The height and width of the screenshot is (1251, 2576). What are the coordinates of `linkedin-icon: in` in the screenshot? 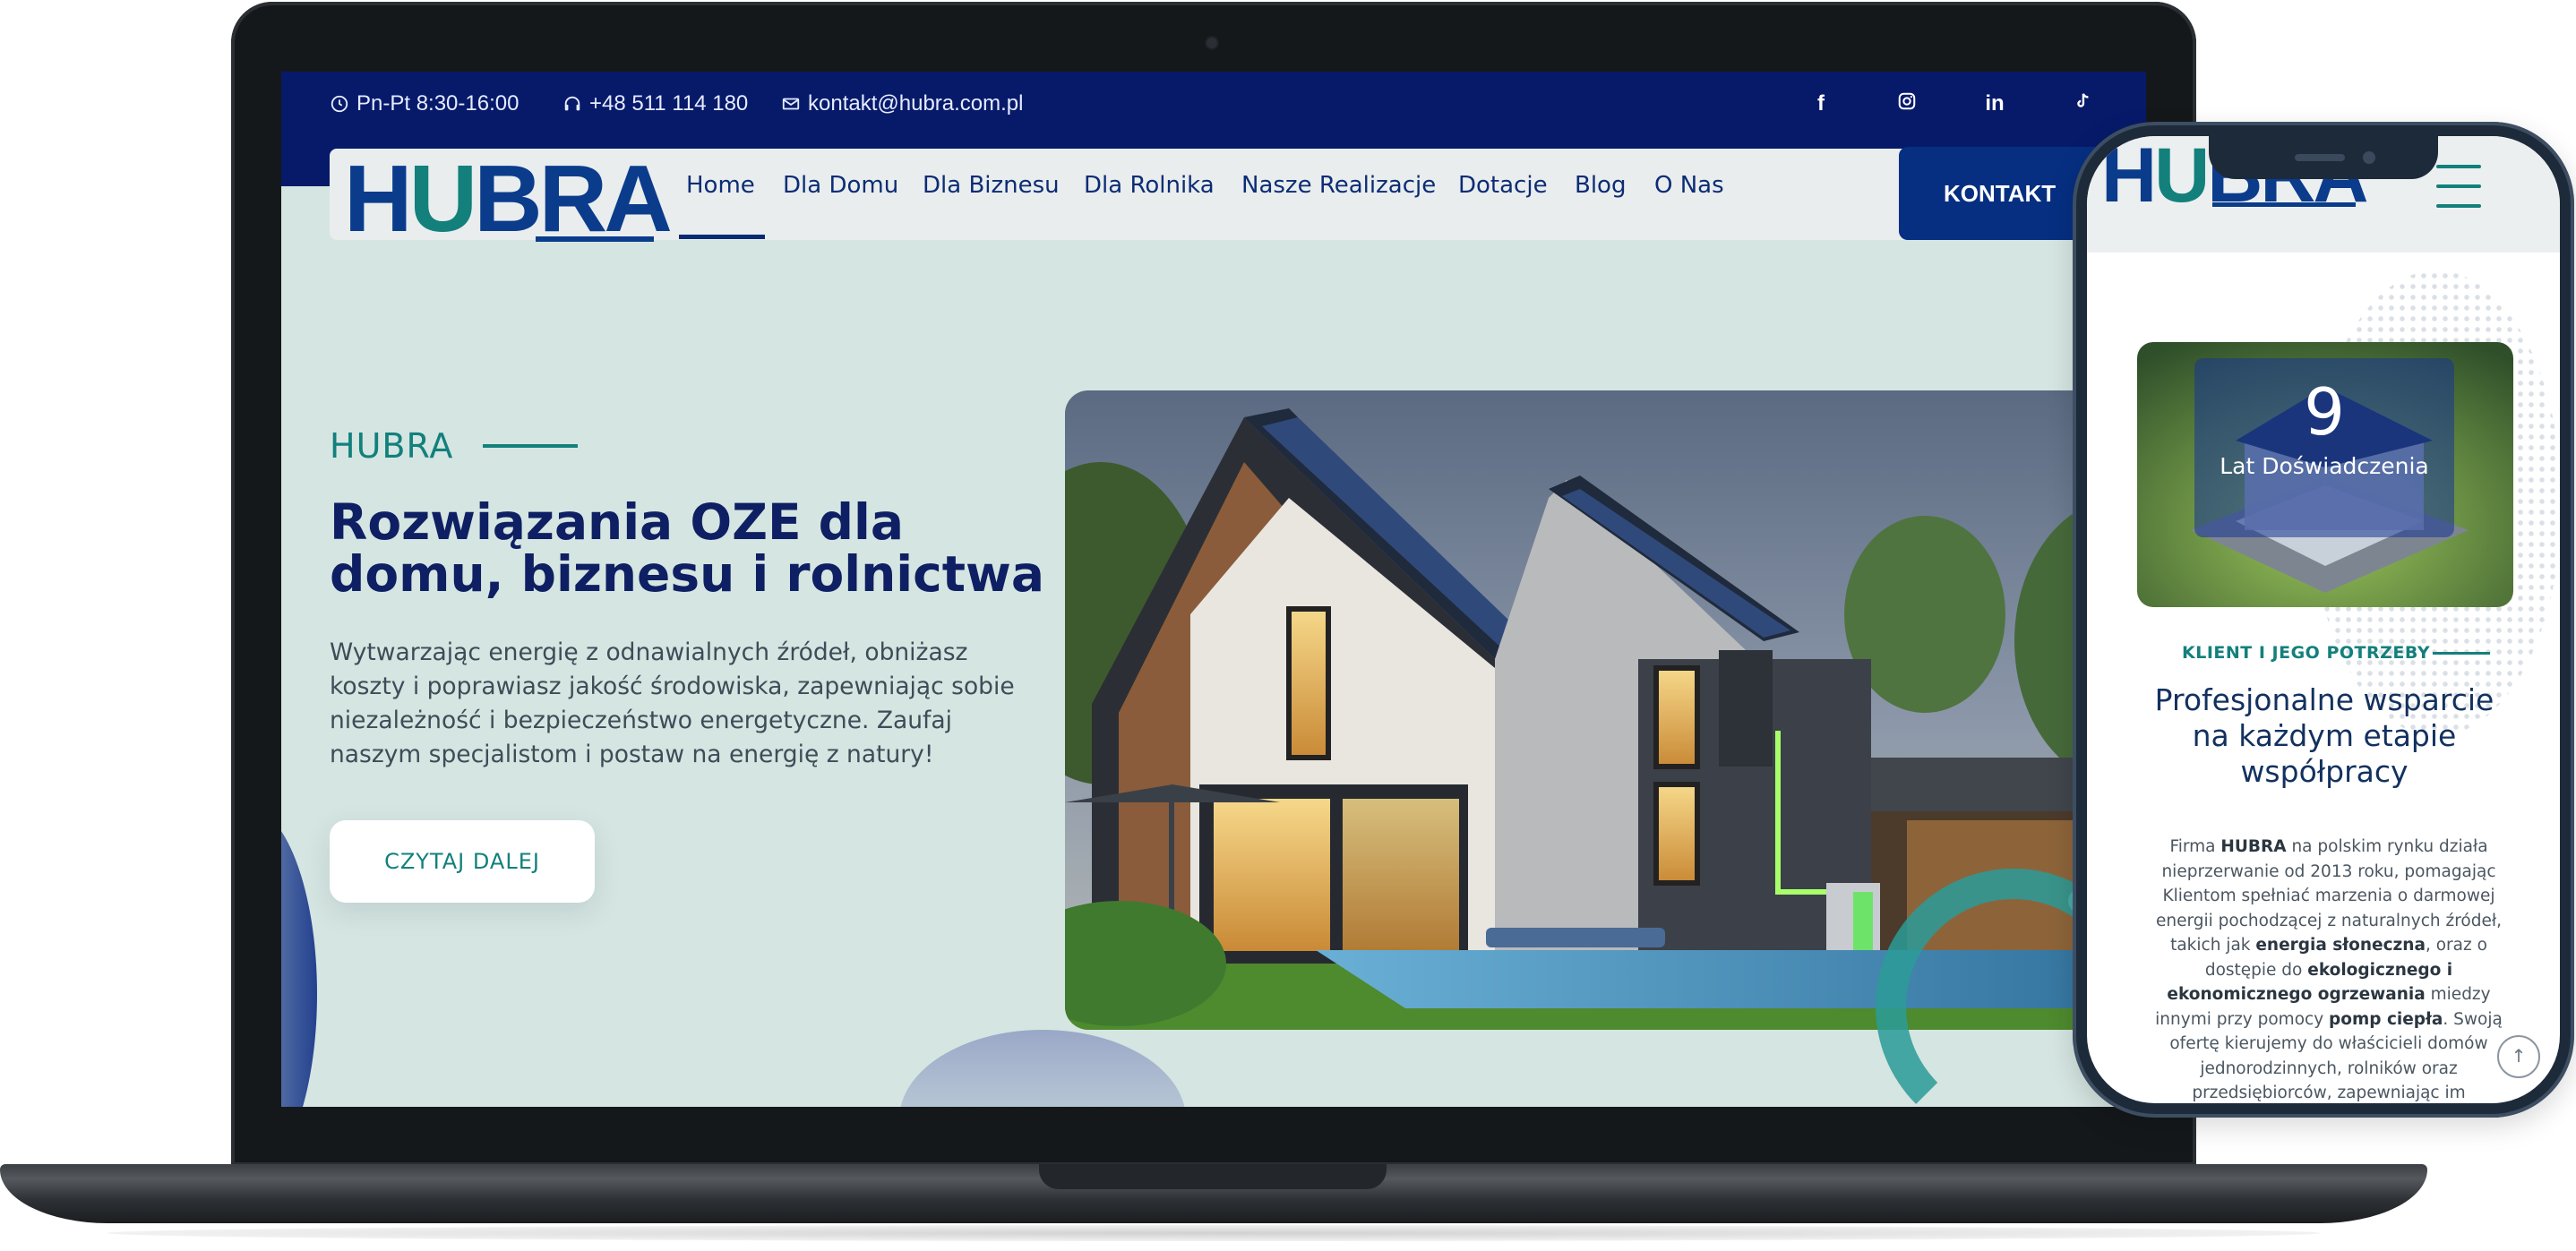 It's located at (1994, 104).